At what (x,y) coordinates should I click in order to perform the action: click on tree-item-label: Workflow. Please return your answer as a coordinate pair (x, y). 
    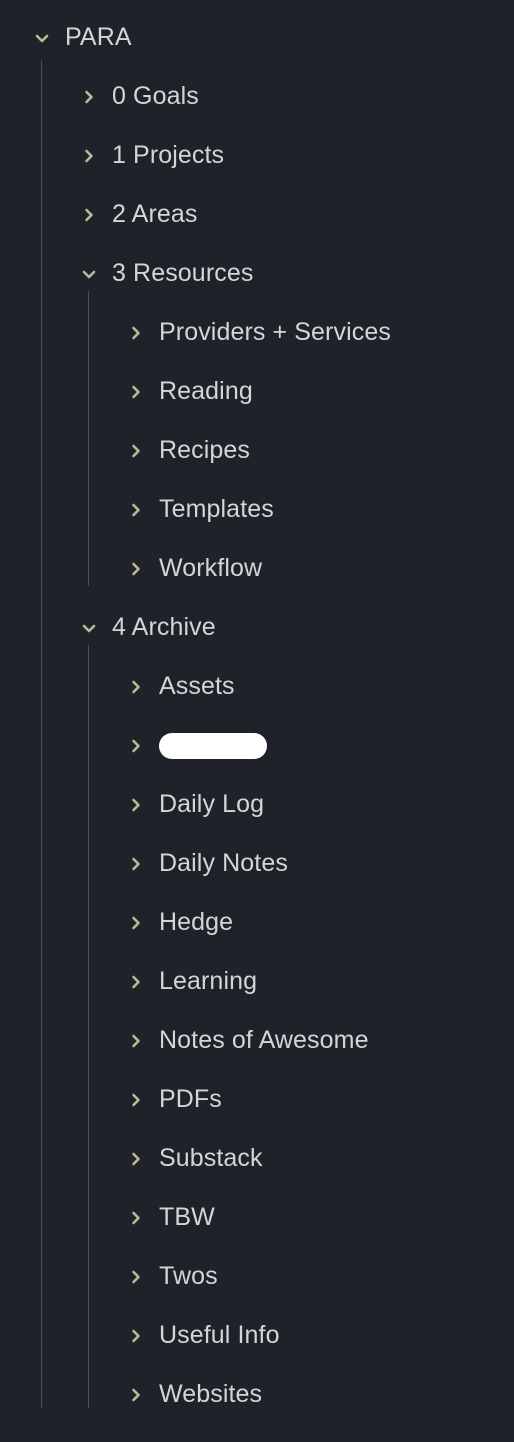
    Looking at the image, I should click on (211, 568).